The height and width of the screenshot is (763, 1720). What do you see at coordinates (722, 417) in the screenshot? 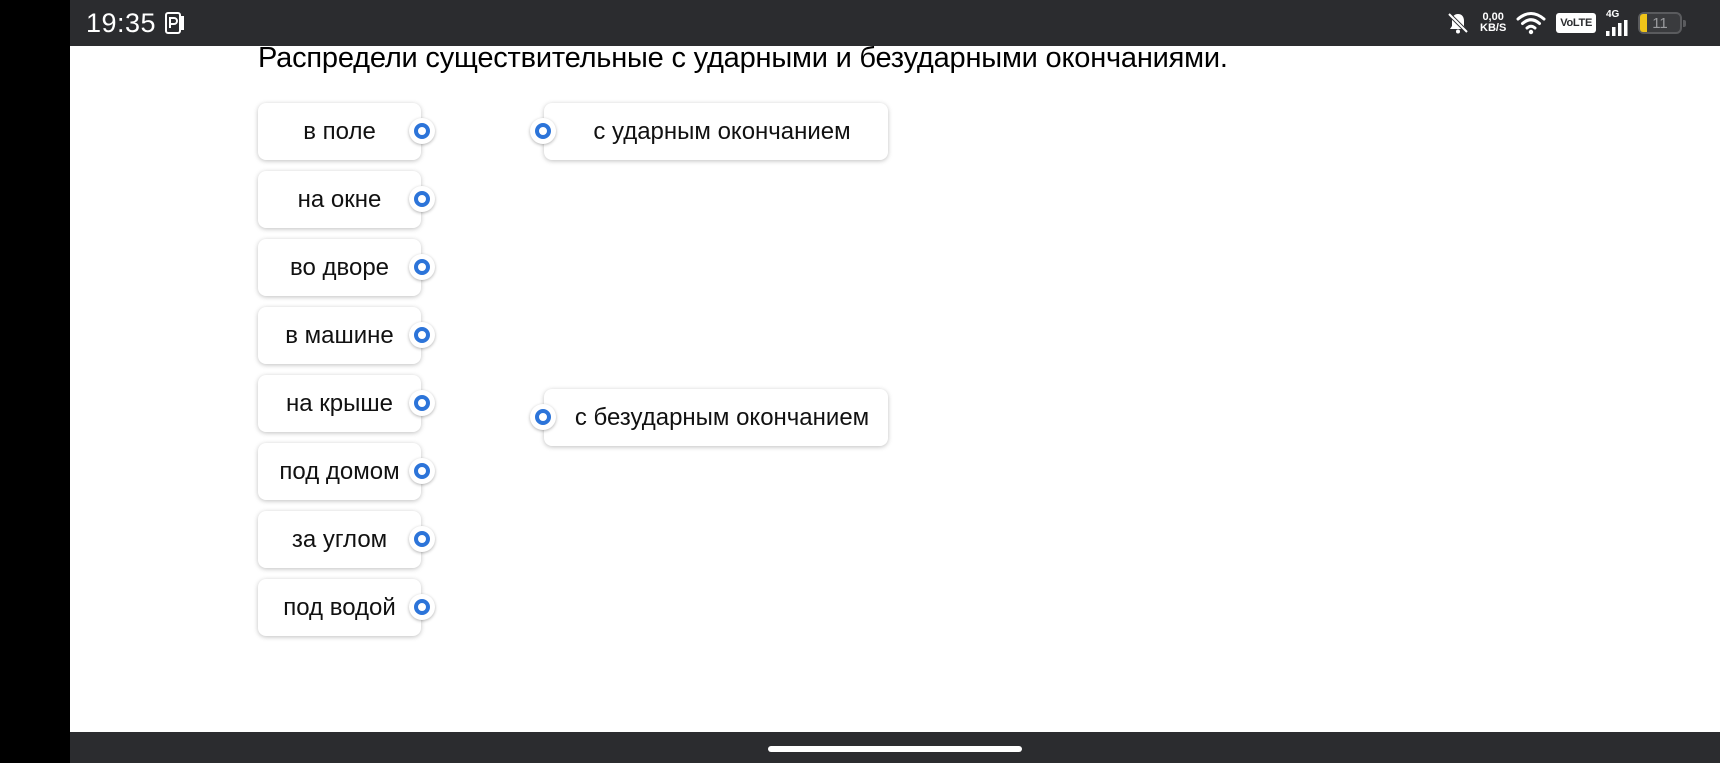
I see `target-label: с безударным окончанием` at bounding box center [722, 417].